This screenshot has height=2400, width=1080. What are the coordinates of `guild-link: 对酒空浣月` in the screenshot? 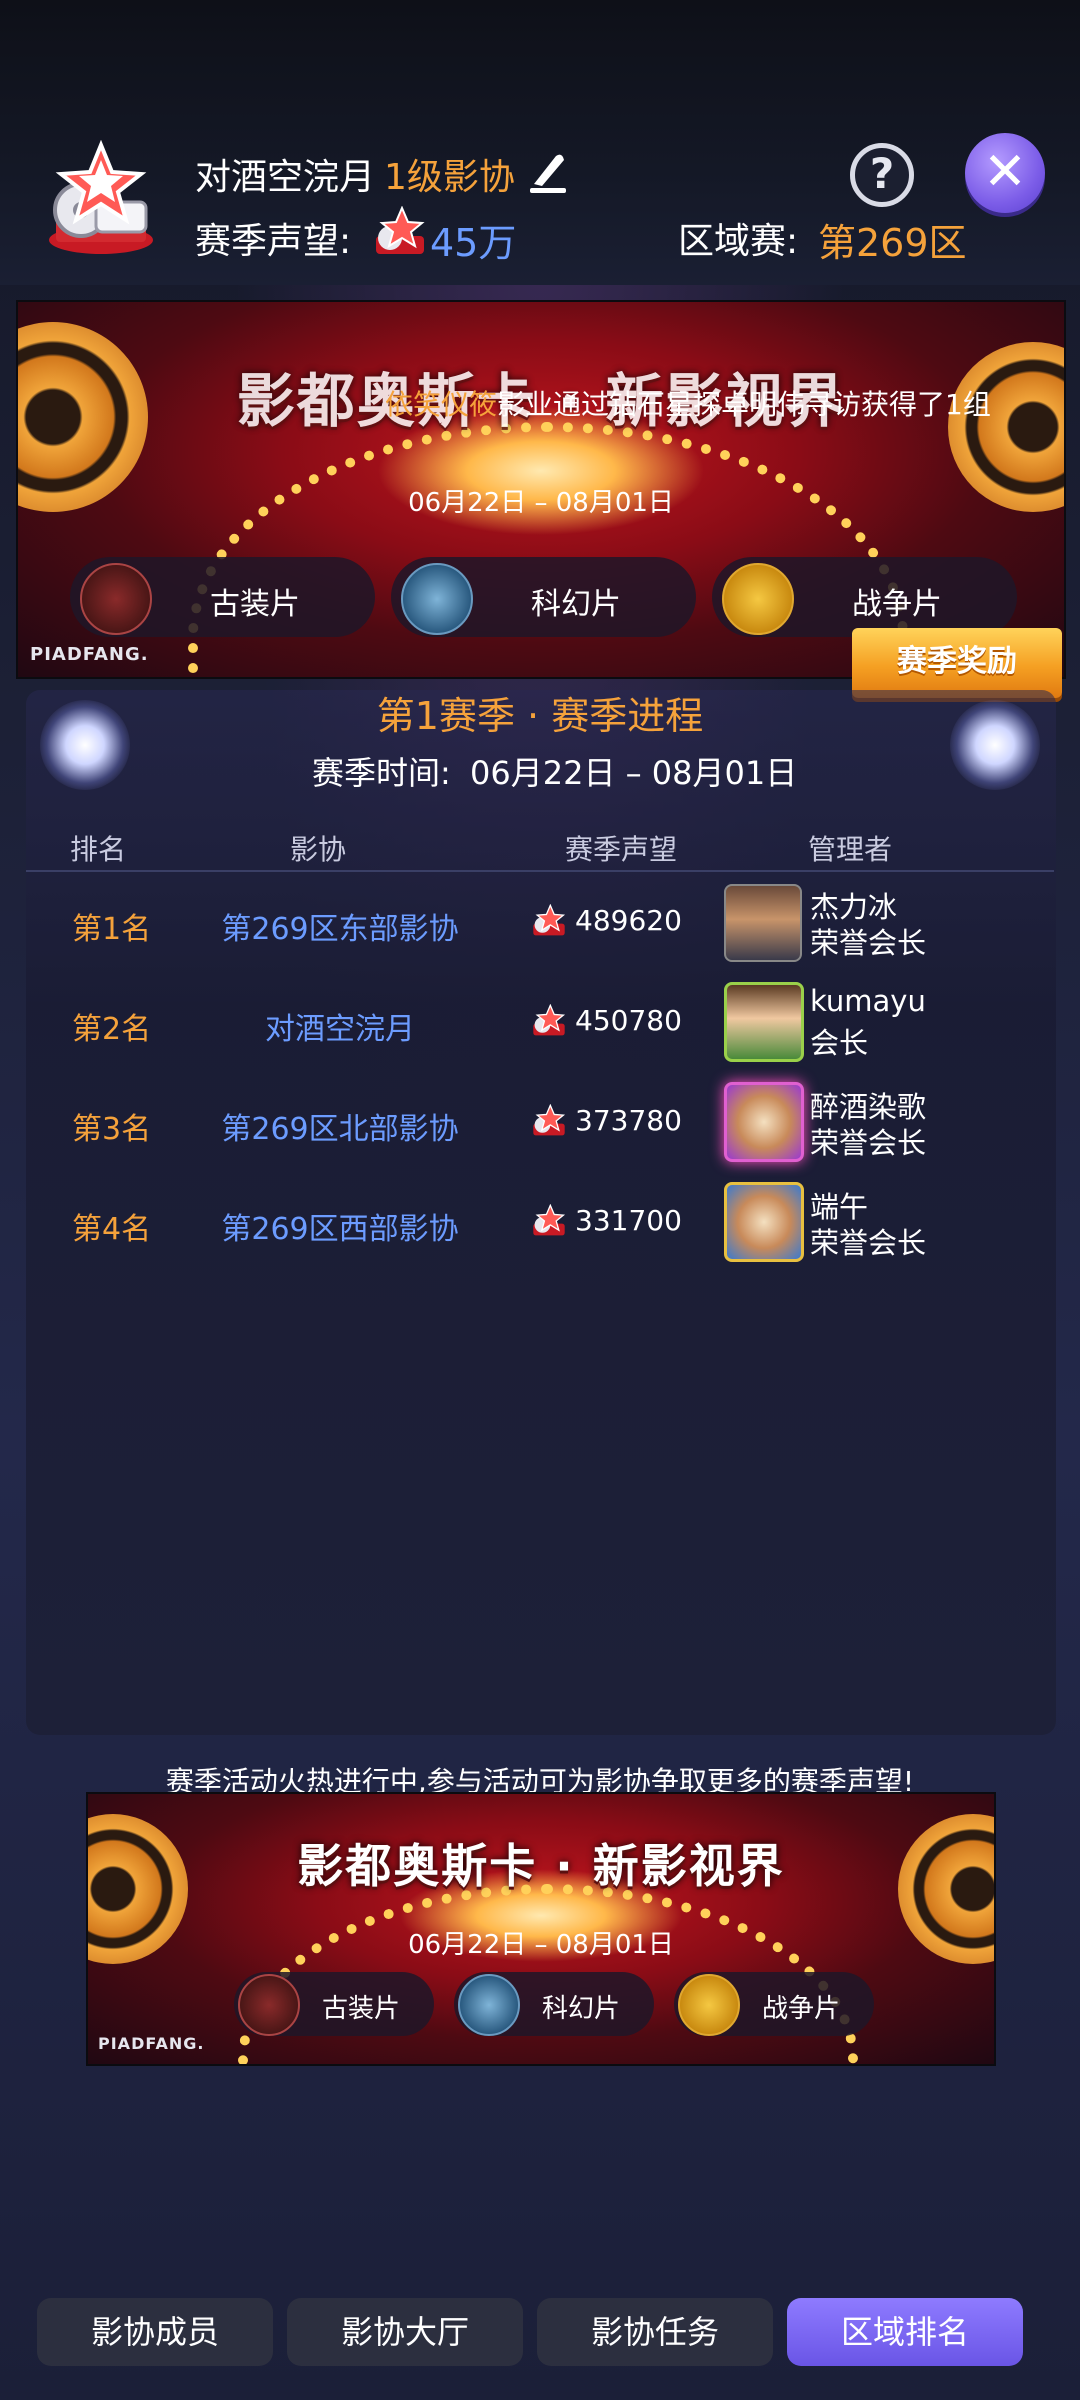 It's located at (340, 1026).